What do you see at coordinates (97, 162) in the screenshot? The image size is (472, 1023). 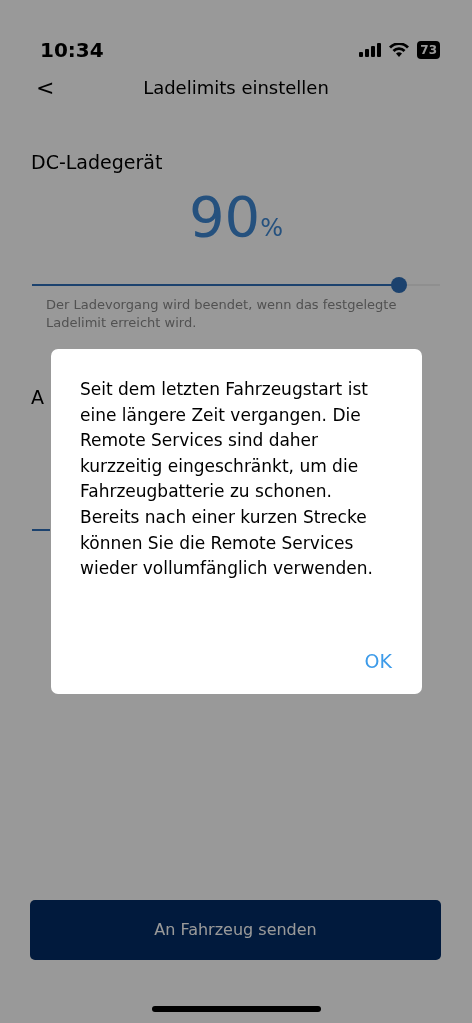 I see `section-label: DC-Ladegerät` at bounding box center [97, 162].